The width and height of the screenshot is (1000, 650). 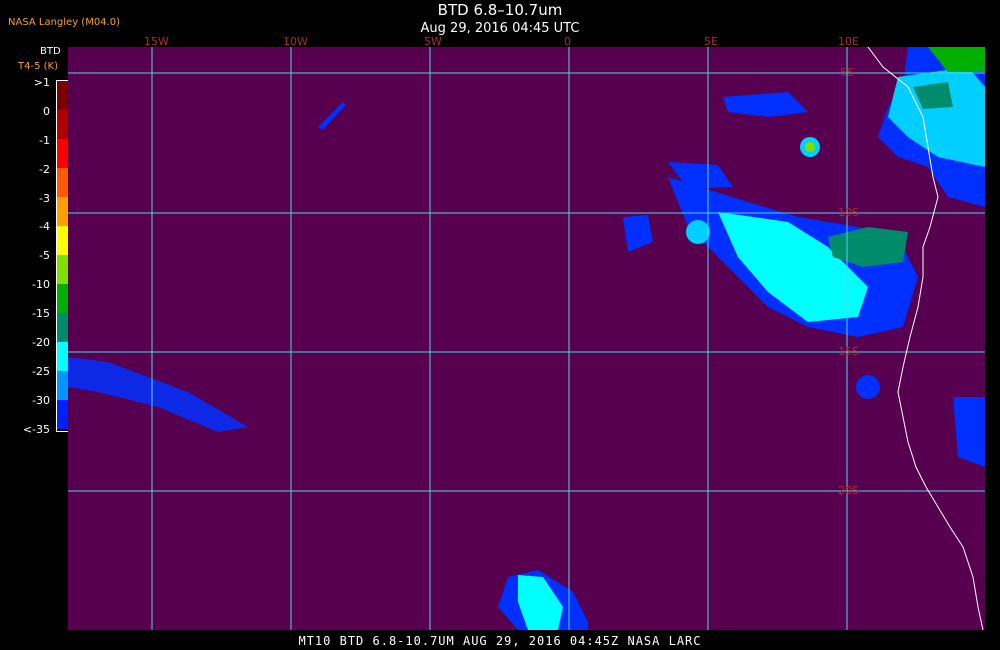 What do you see at coordinates (41, 284) in the screenshot?
I see `legend-tick: -10` at bounding box center [41, 284].